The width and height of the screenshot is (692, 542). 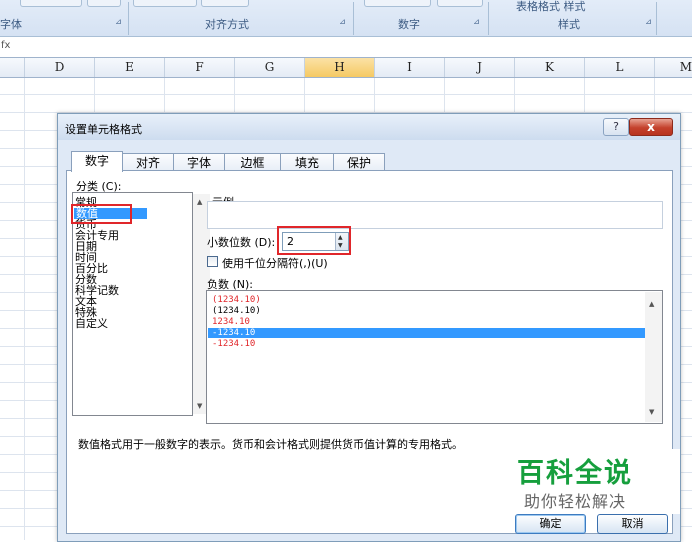 What do you see at coordinates (550, 524) in the screenshot?
I see `ok-button: 确定` at bounding box center [550, 524].